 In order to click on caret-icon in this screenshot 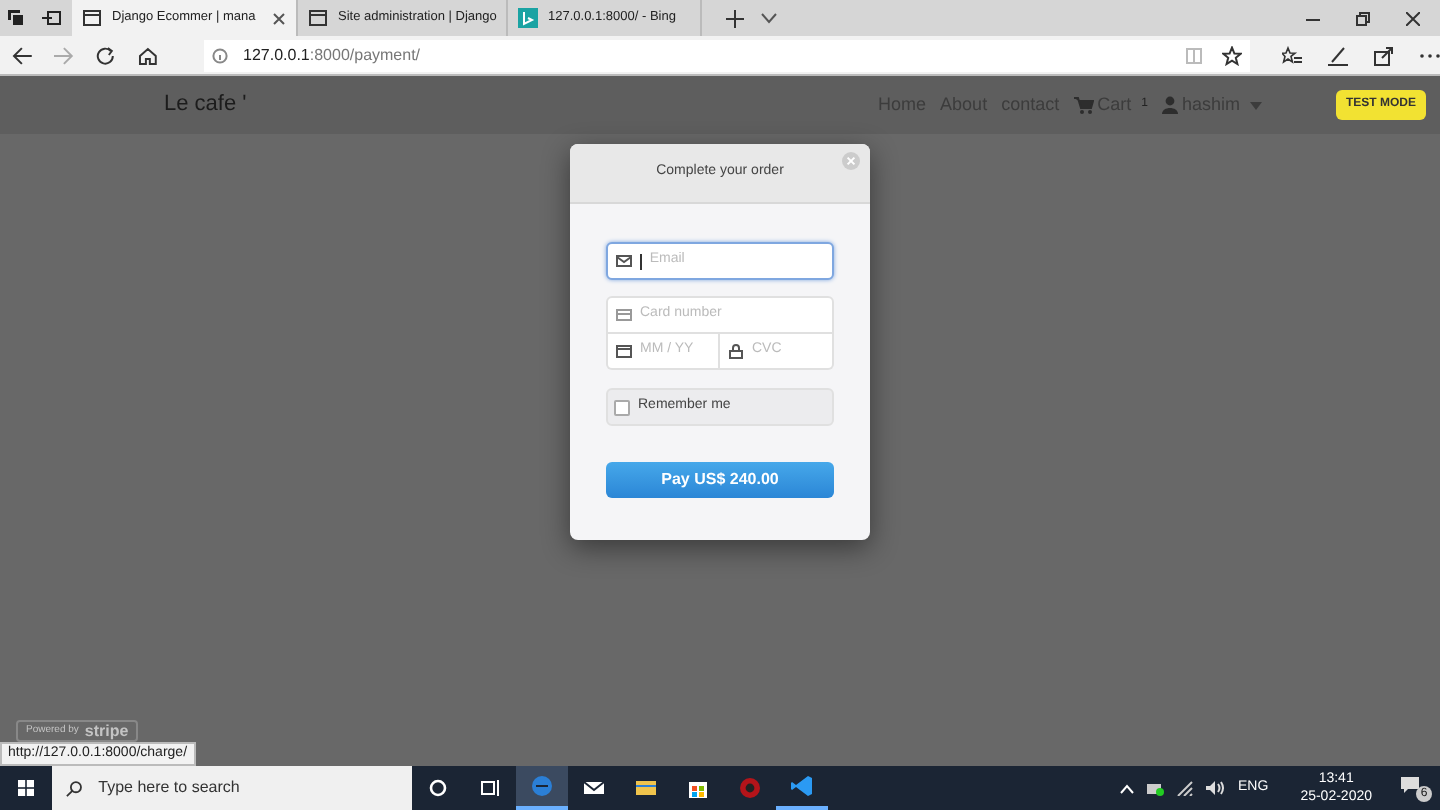, I will do `click(1255, 105)`.